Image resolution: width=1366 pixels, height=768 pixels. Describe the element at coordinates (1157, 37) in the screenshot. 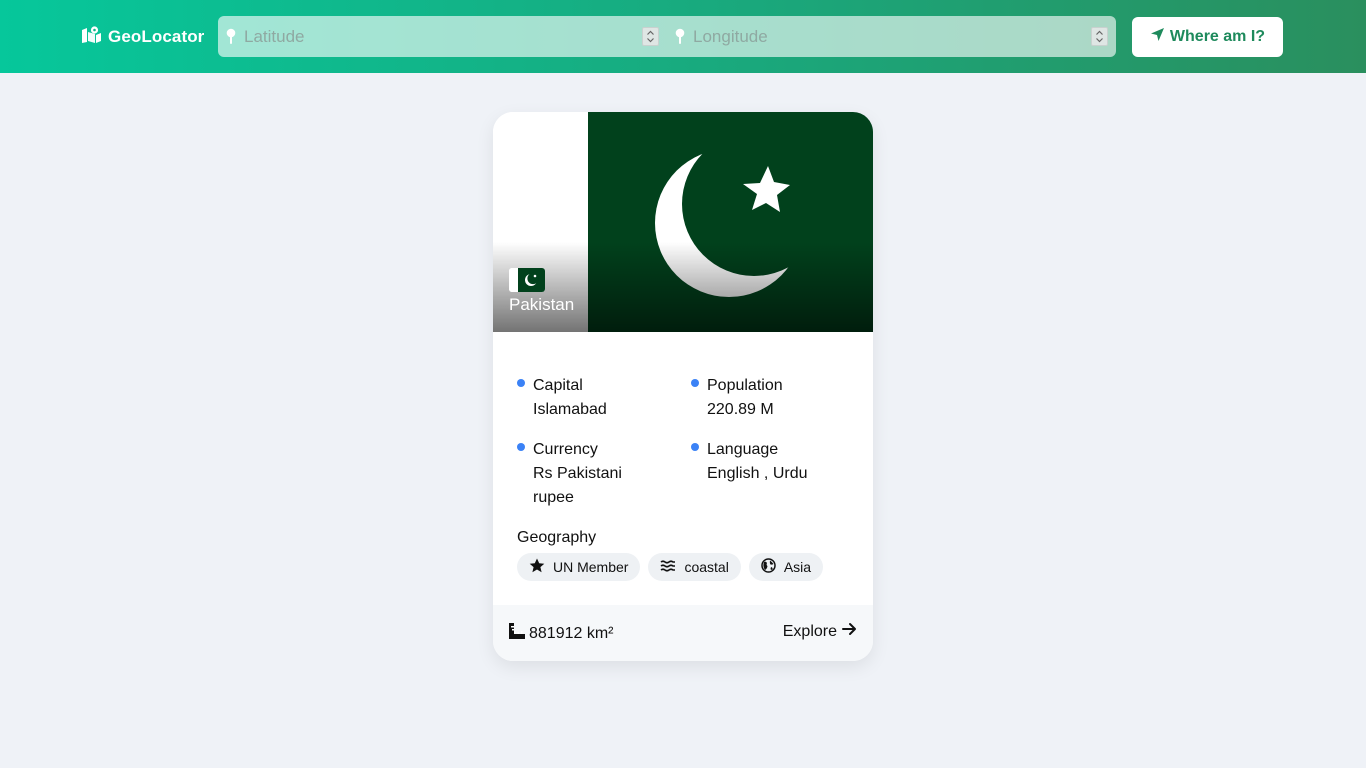

I see `location-arrow-icon` at that location.